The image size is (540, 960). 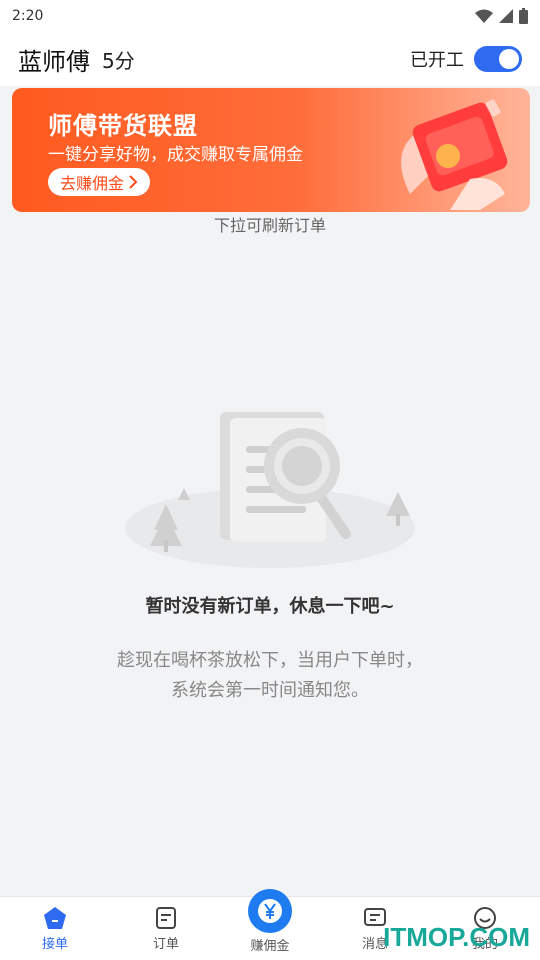 I want to click on yen-icon, so click(x=270, y=911).